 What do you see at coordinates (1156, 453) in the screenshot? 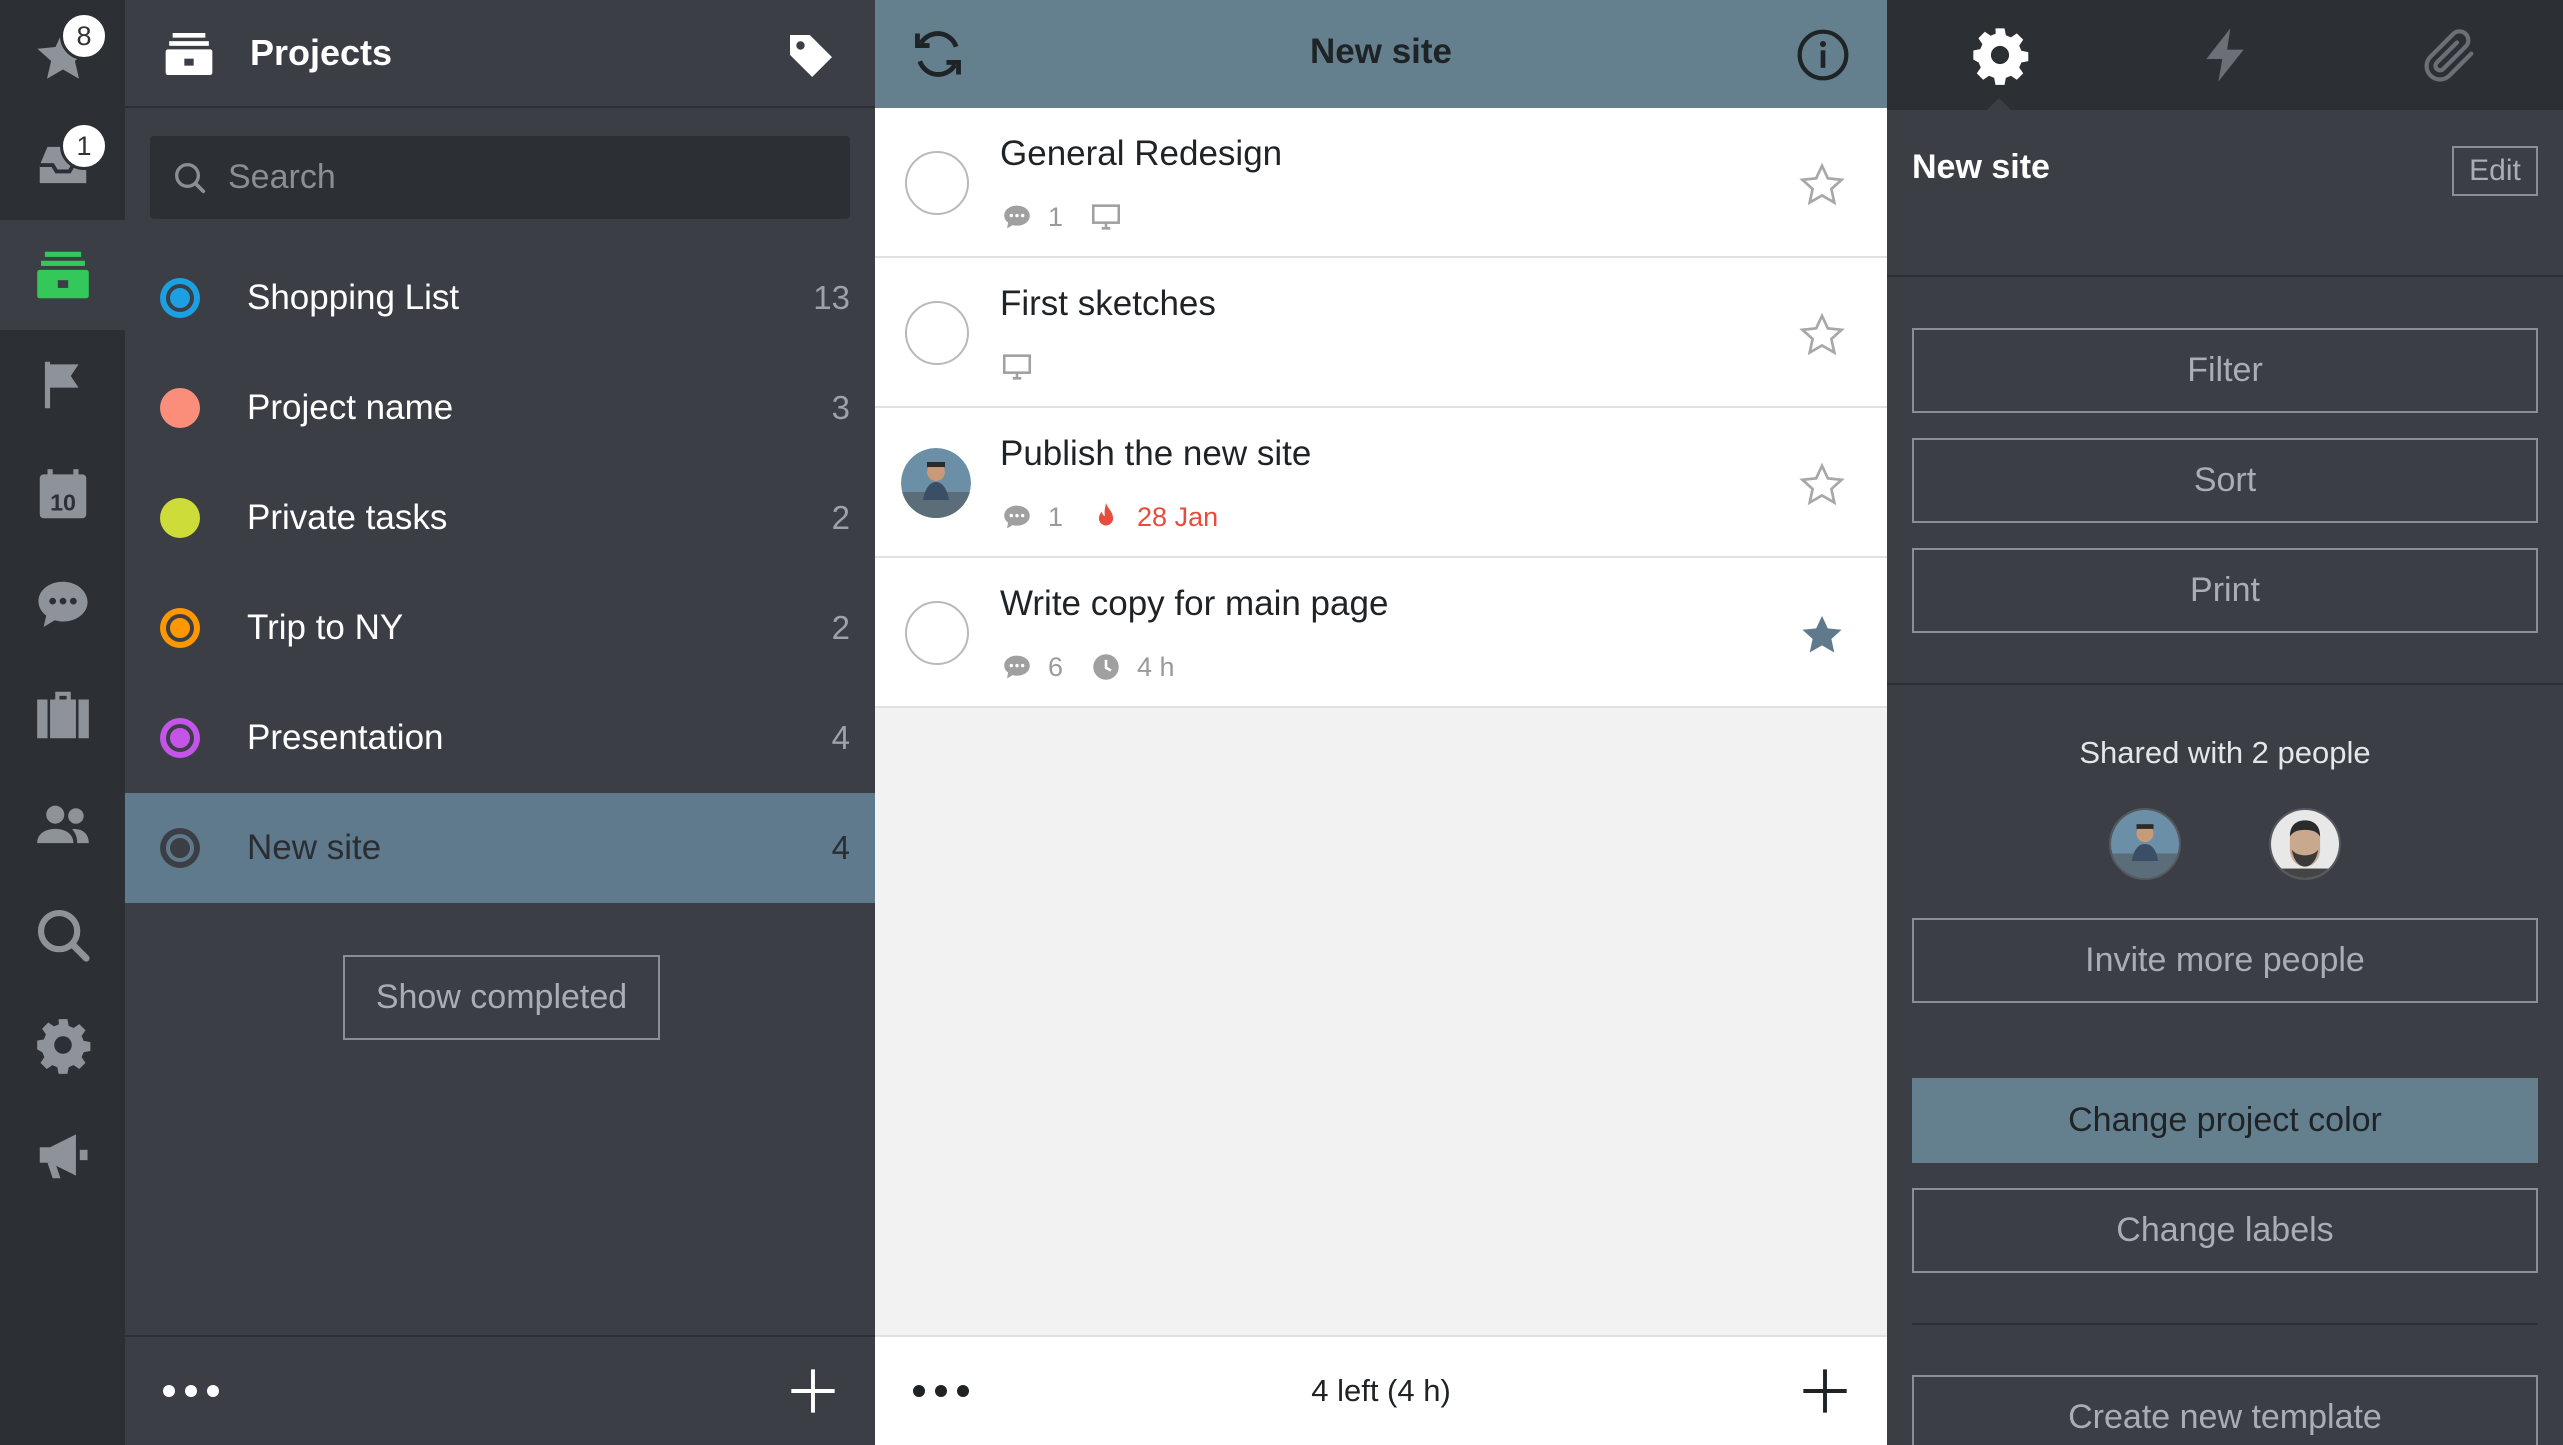
I see `task-title: Publish the new site` at bounding box center [1156, 453].